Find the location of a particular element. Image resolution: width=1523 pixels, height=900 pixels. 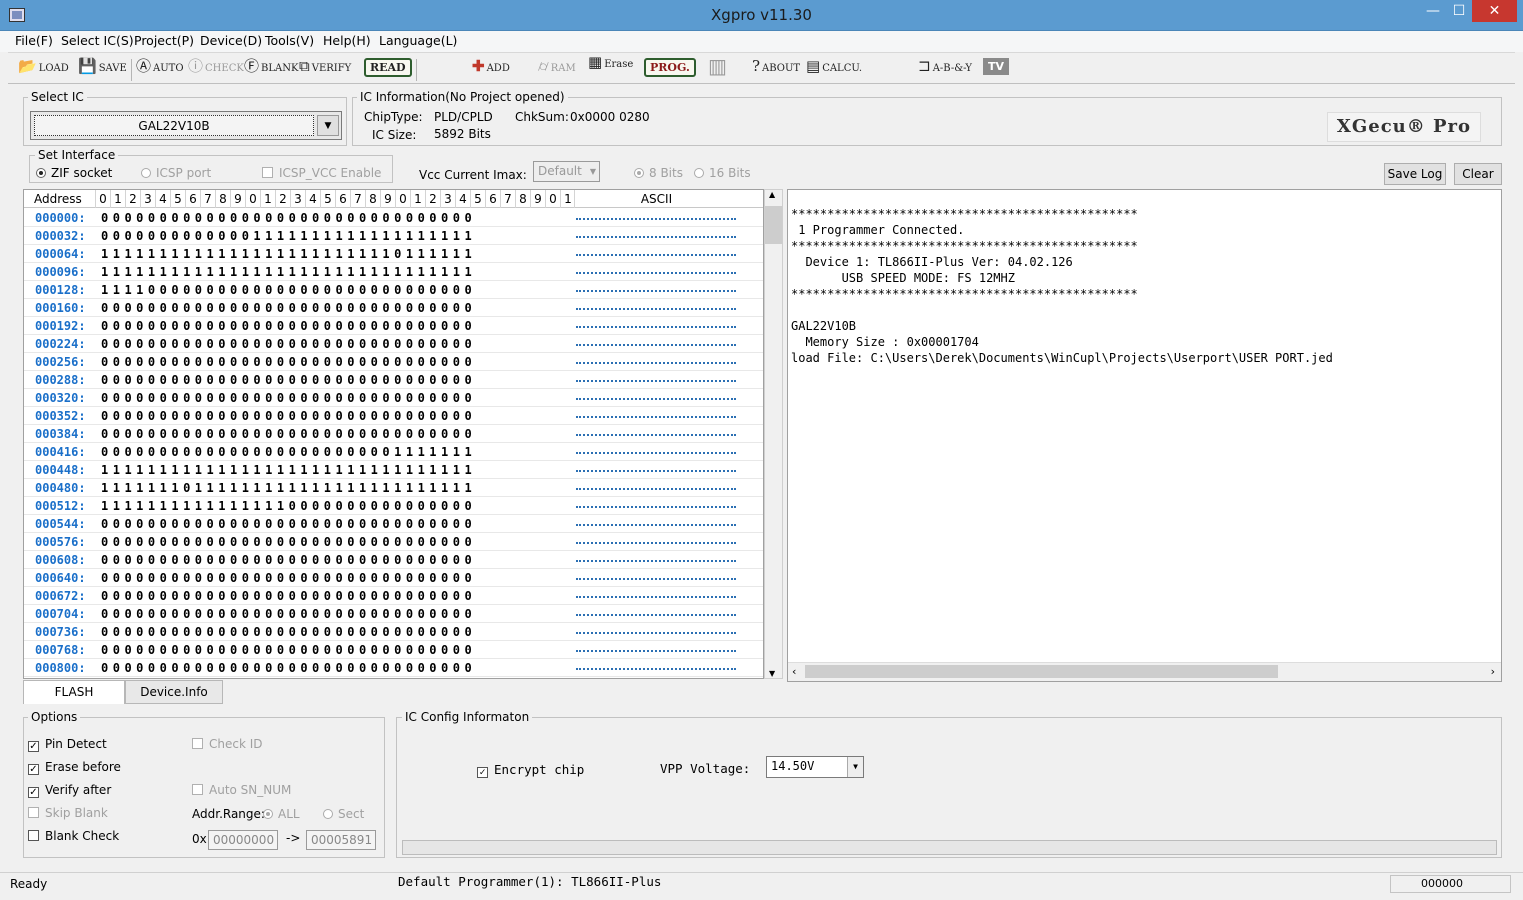

checkbox-icon is located at coordinates (197, 743).